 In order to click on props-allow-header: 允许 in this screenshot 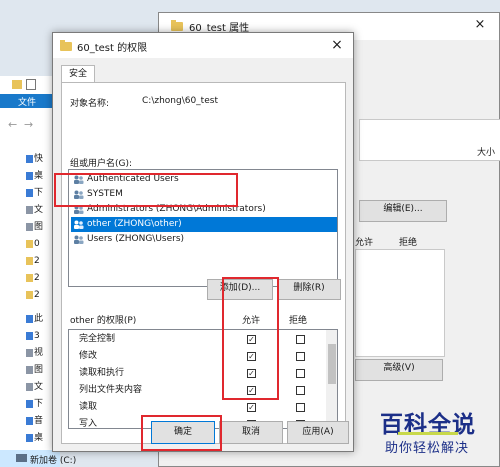, I will do `click(364, 243)`.